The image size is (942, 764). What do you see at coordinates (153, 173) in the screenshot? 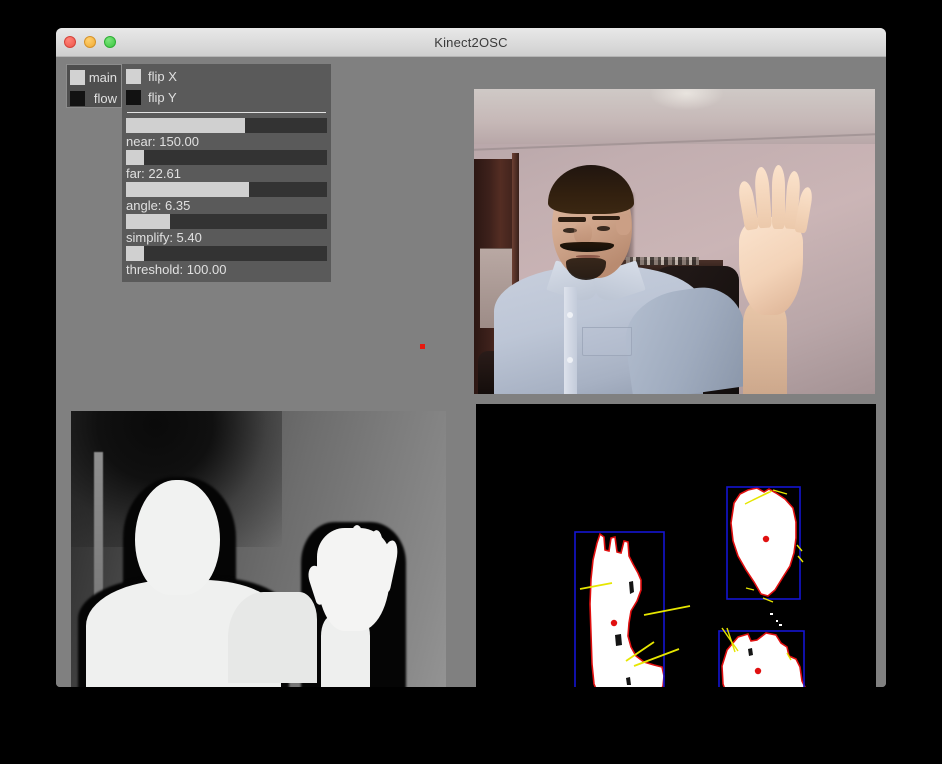
I see `slider-far-label: far: 22.61` at bounding box center [153, 173].